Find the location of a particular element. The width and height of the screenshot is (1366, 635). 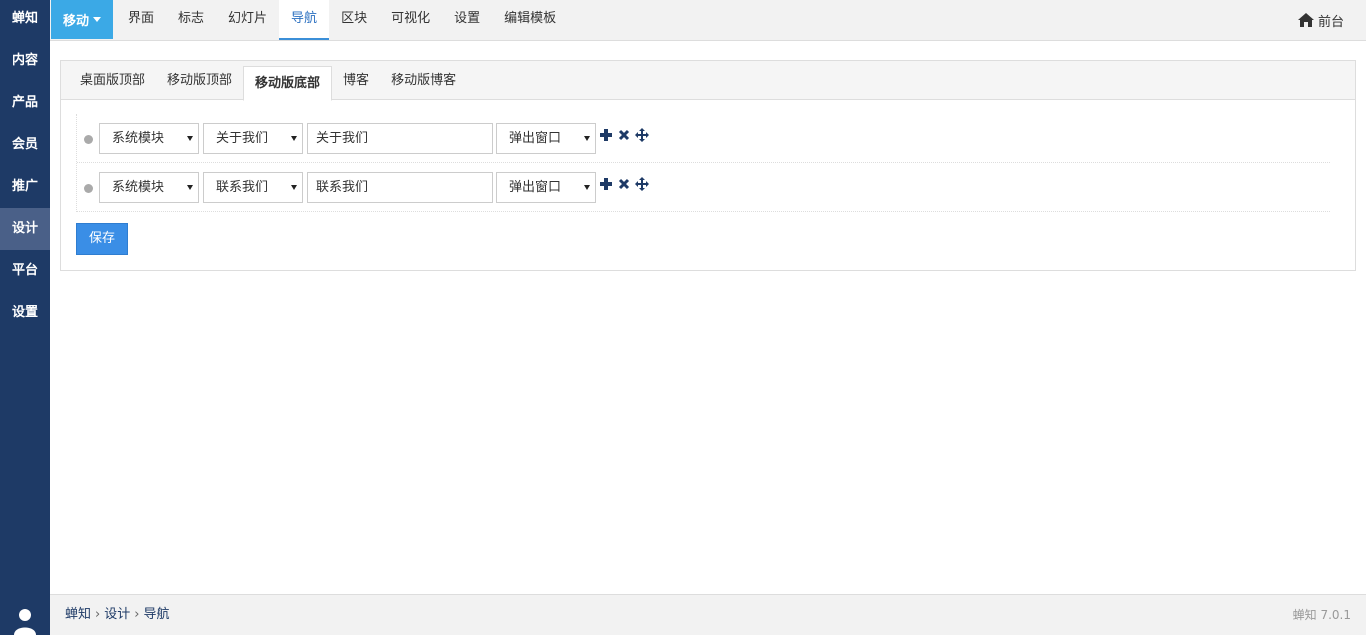

tab-mobile-blog: 移动版博客 is located at coordinates (423, 80).